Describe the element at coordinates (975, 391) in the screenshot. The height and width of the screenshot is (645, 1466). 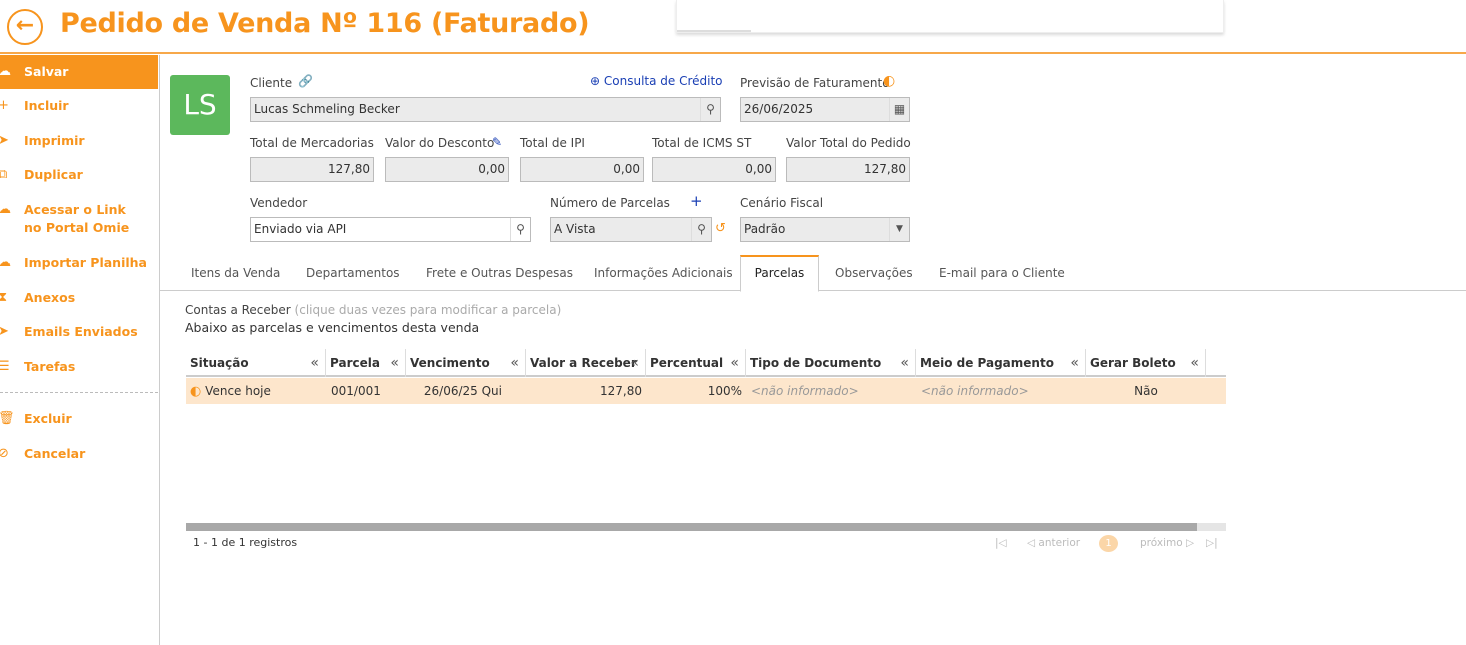
I see `cell-meio-pagamento: <não informado>` at that location.